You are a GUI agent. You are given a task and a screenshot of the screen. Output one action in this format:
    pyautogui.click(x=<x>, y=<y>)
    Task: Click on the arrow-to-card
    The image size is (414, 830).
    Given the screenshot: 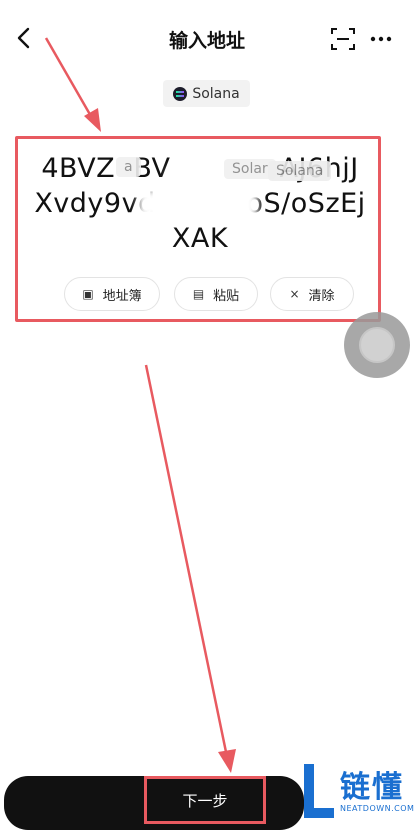 What is the action you would take?
    pyautogui.click(x=69, y=78)
    